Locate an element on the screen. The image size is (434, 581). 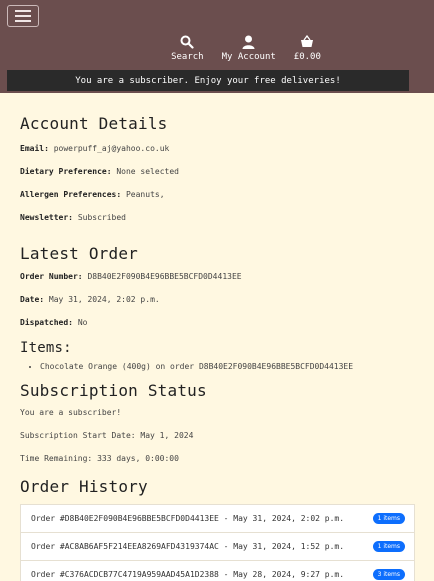
user-icon is located at coordinates (248, 41).